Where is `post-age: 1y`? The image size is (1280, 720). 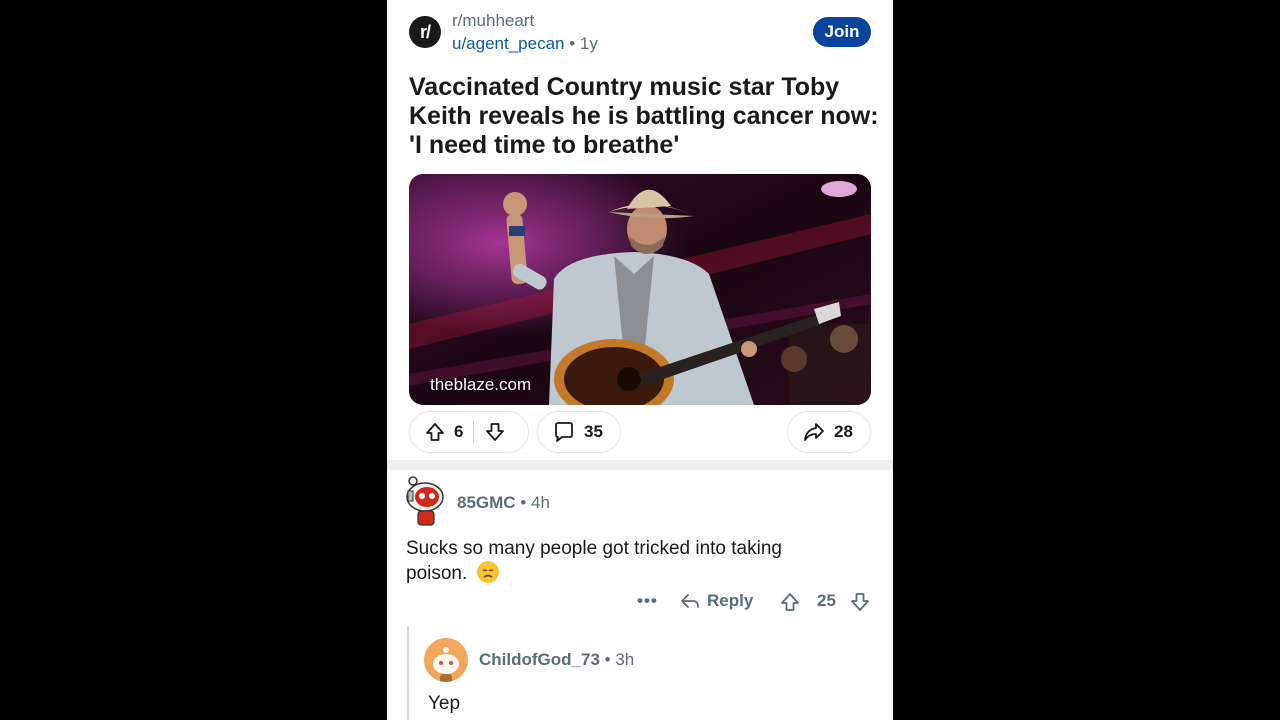 post-age: 1y is located at coordinates (588, 43).